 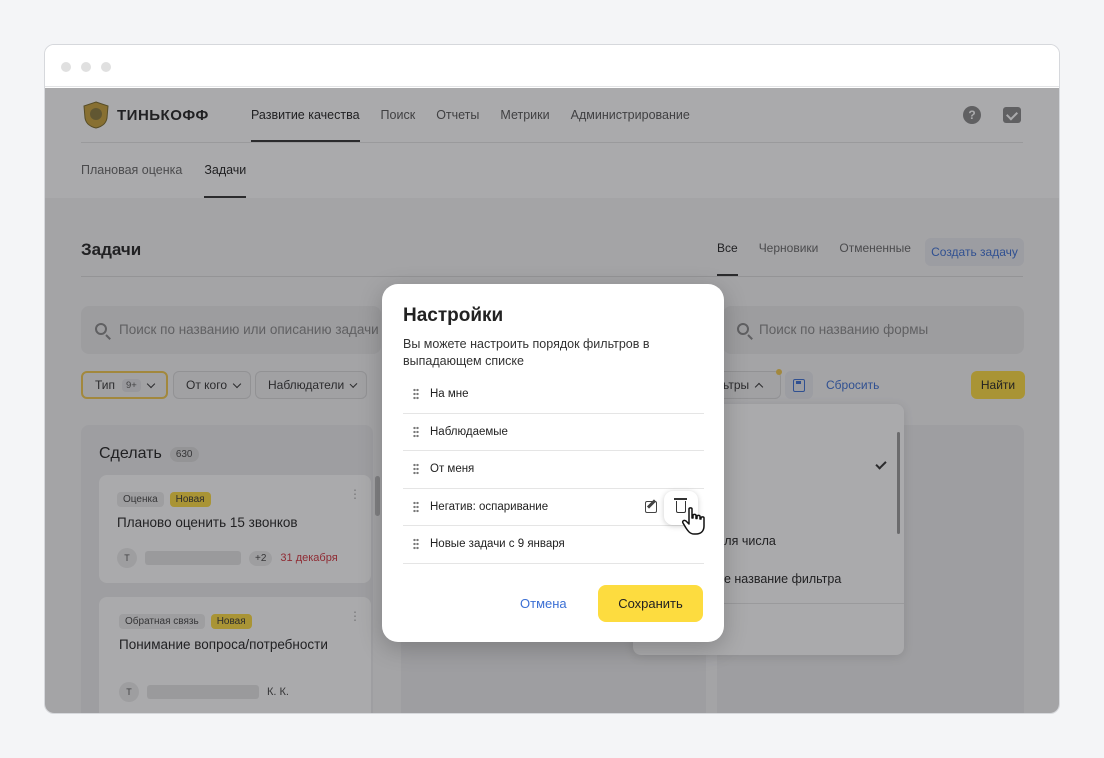 What do you see at coordinates (469, 431) in the screenshot?
I see `filter-name: Наблюдаемые` at bounding box center [469, 431].